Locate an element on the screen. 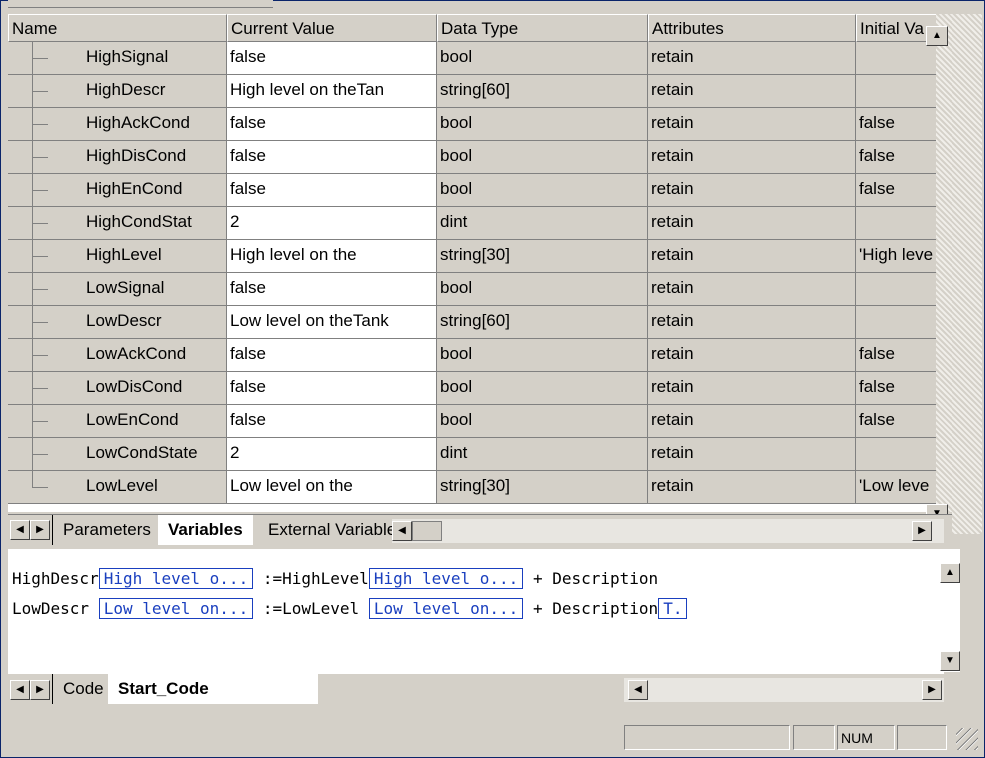 Image resolution: width=985 pixels, height=758 pixels. column-header: Data Type is located at coordinates (542, 28).